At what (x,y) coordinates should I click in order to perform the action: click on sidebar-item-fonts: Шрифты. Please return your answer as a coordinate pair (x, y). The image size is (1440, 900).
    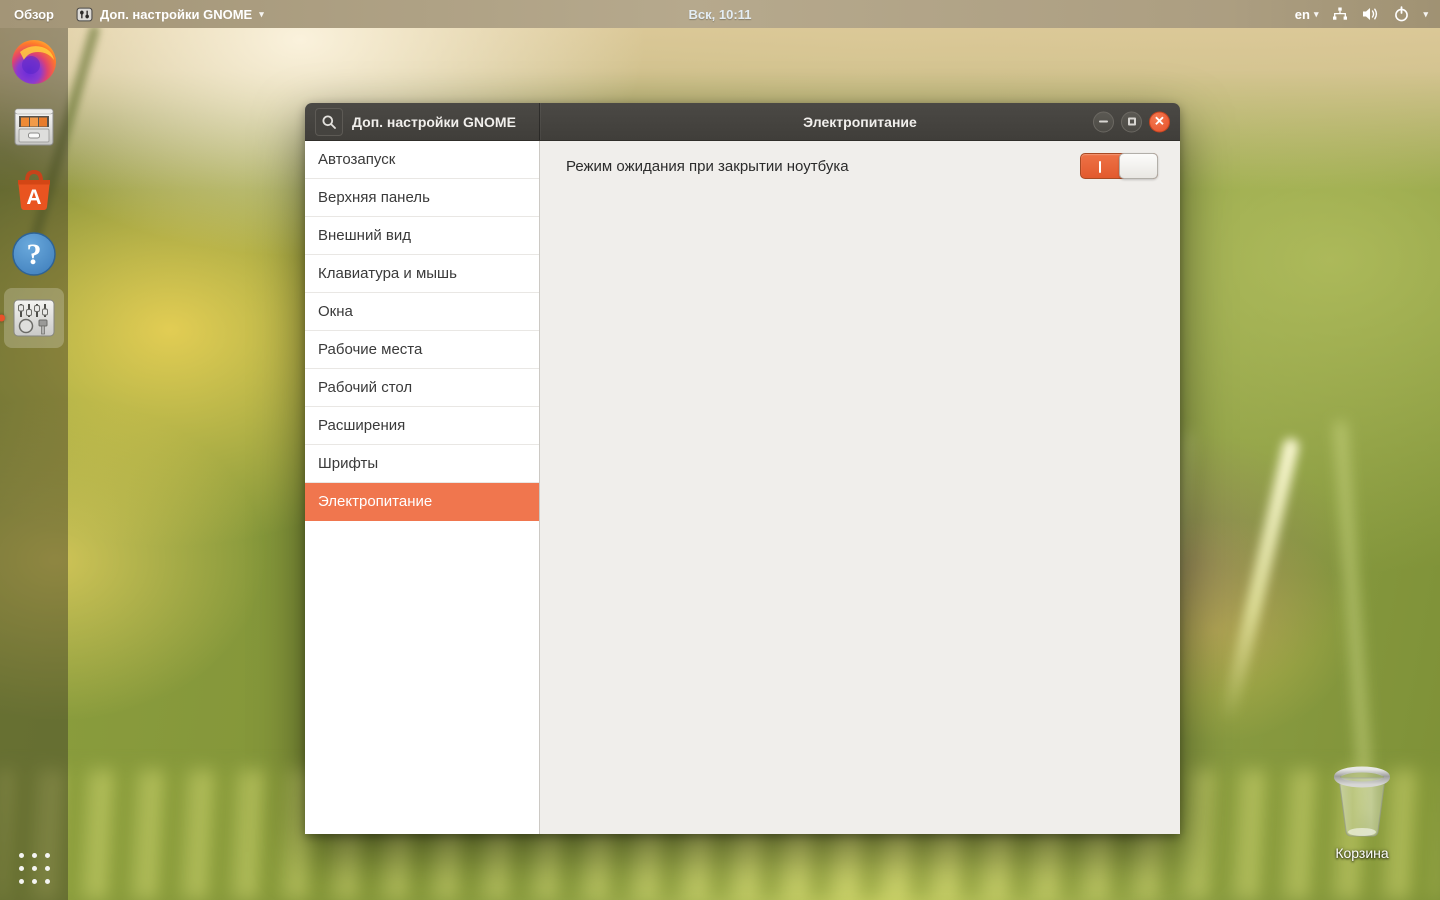
    Looking at the image, I should click on (422, 464).